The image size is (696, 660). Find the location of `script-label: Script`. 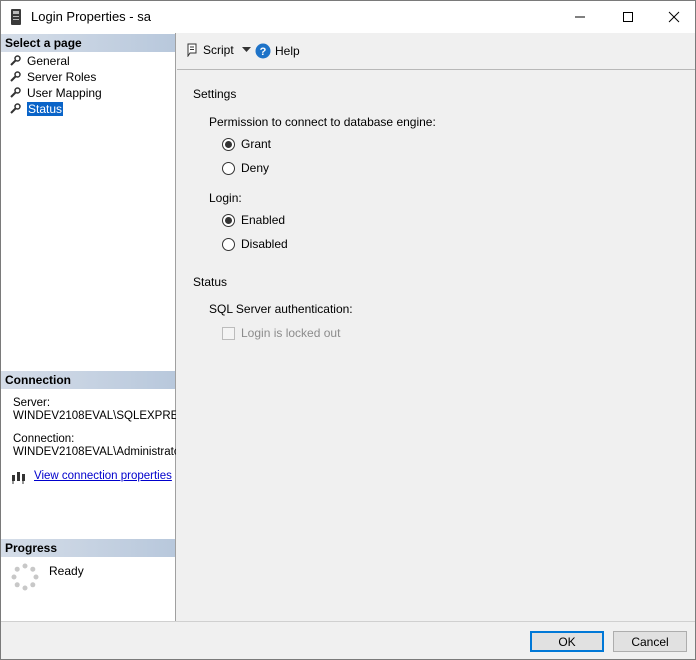

script-label: Script is located at coordinates (218, 50).